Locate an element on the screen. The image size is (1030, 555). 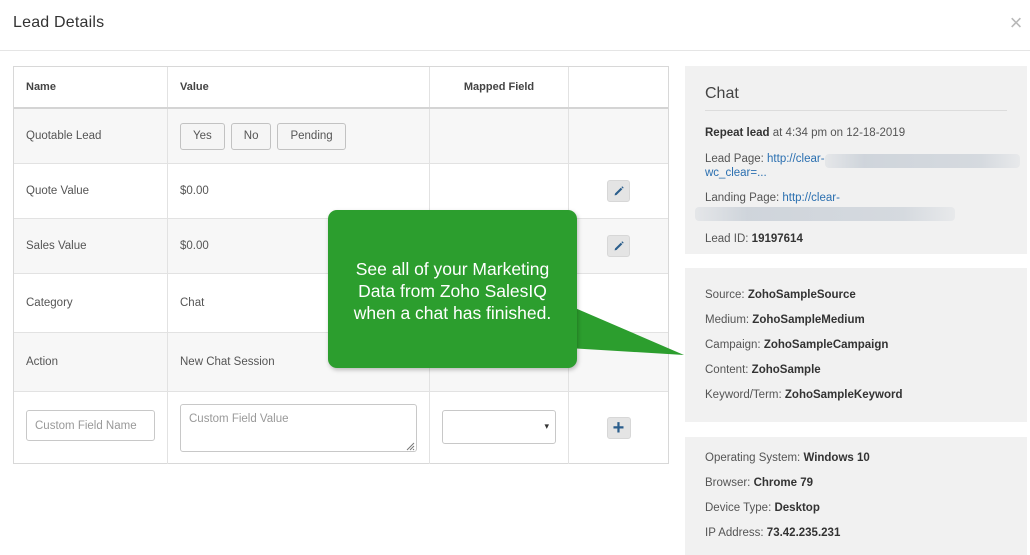
field-name: Category is located at coordinates (49, 303).